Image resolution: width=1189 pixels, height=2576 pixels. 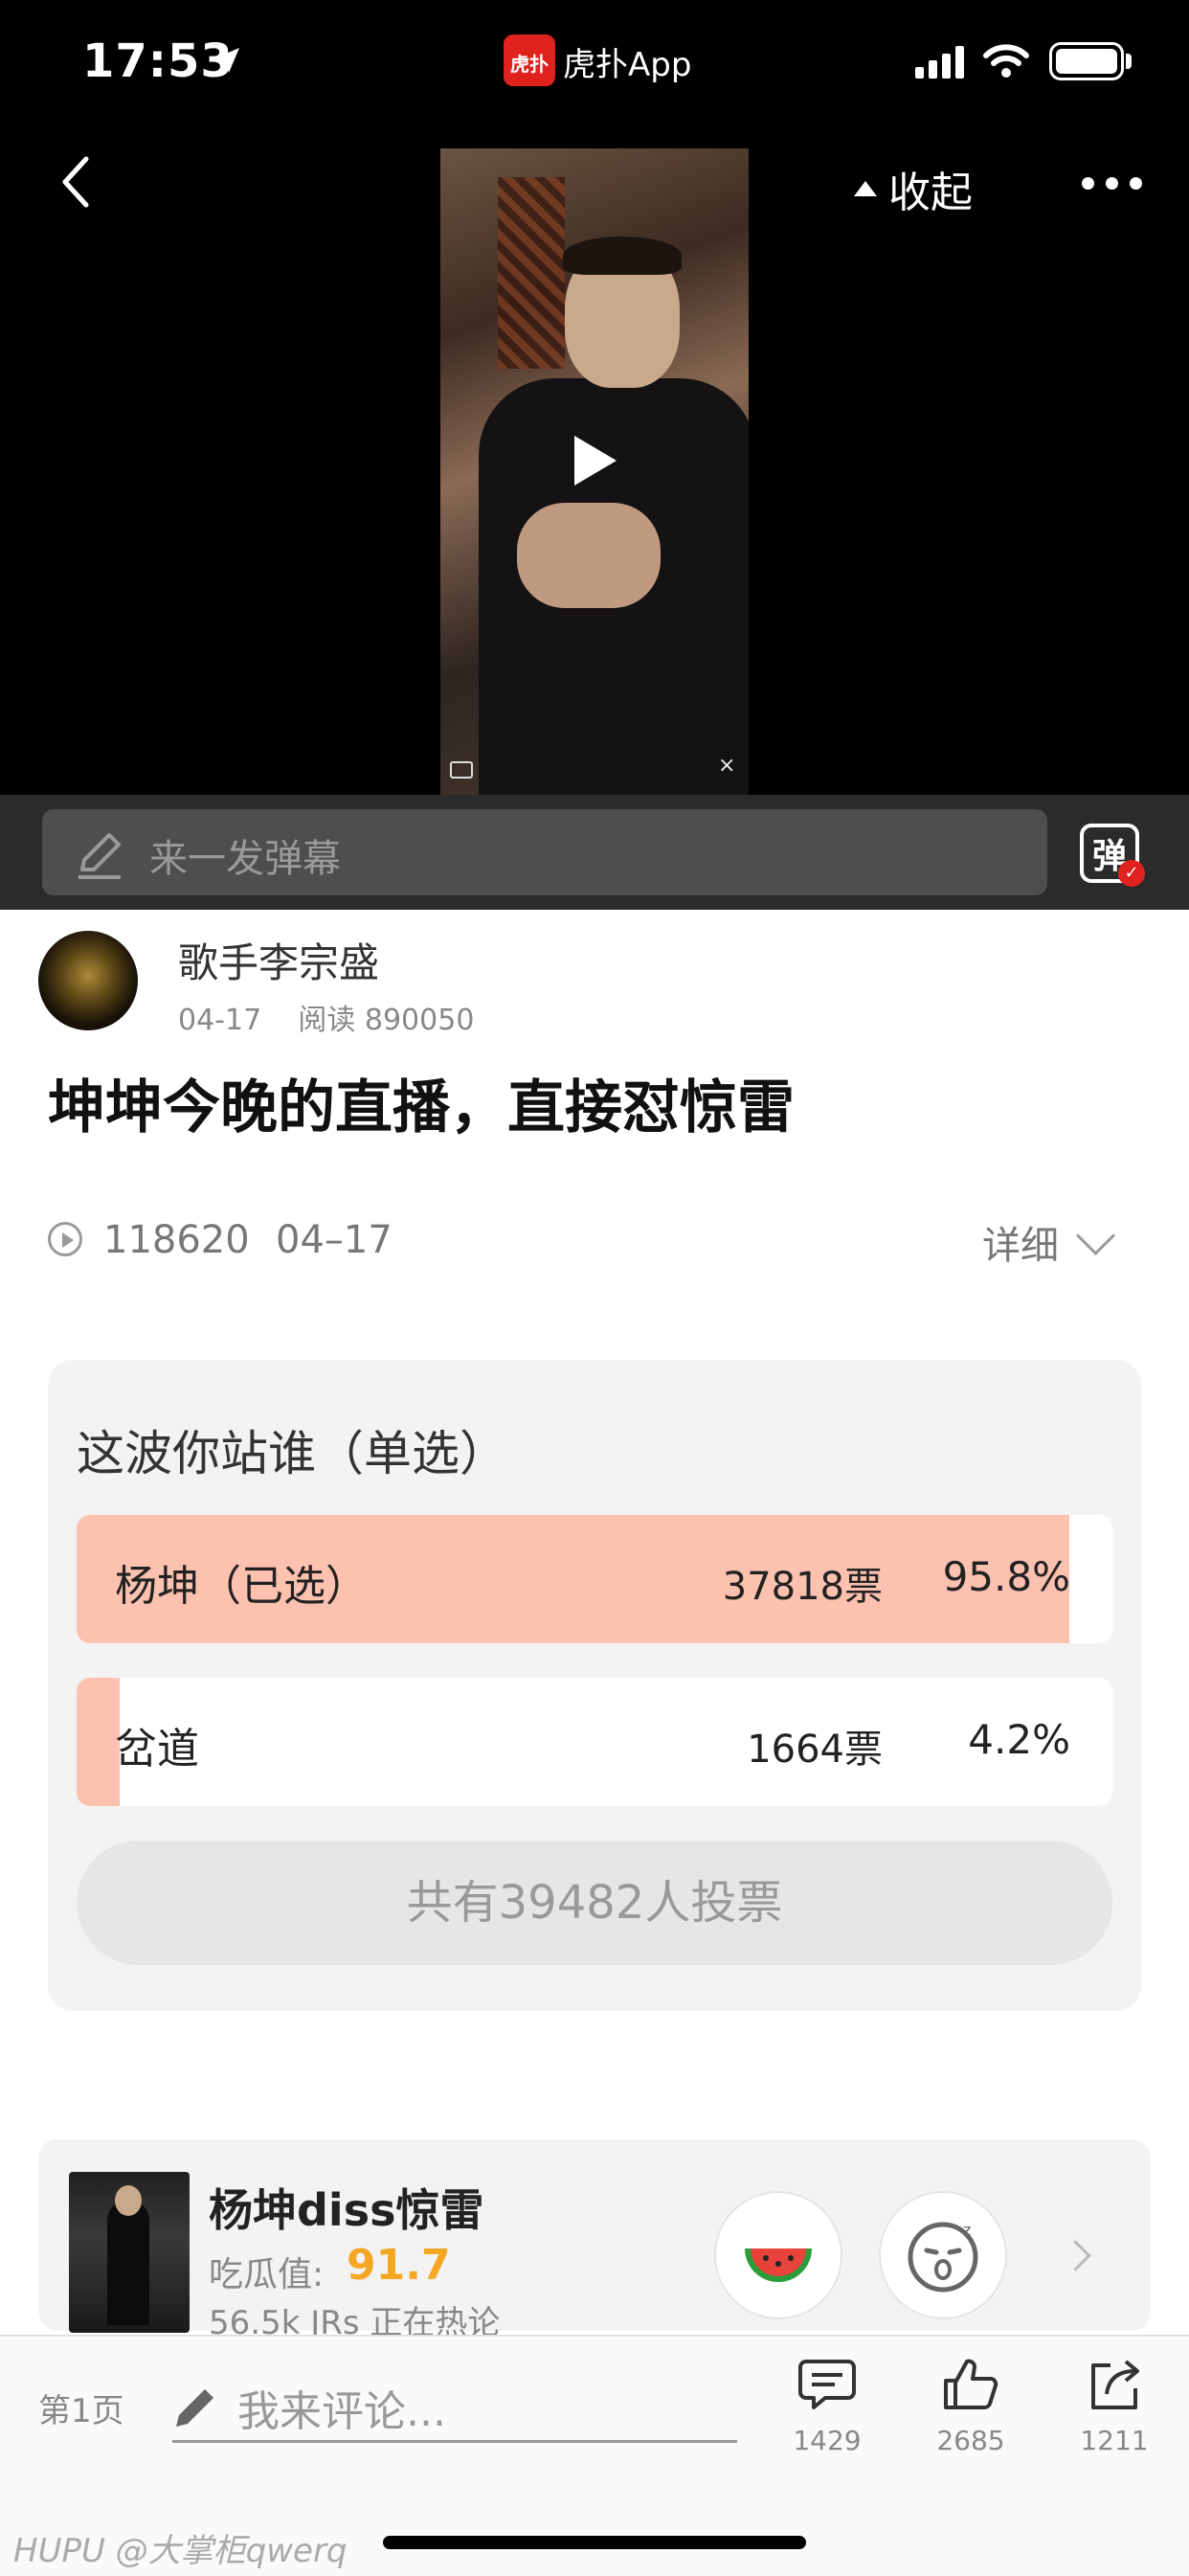 I want to click on poll-total-button: 共有39482人投票, so click(x=594, y=1903).